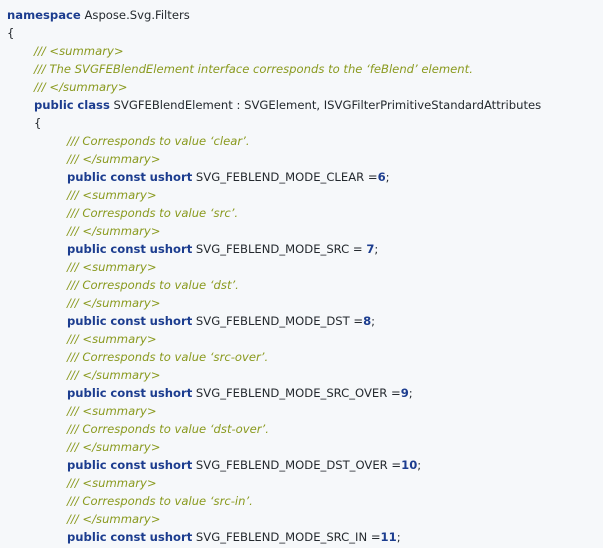 Image resolution: width=603 pixels, height=548 pixels. What do you see at coordinates (301, 501) in the screenshot?
I see `code-line: /// Corresponds to value ‘src-in’.` at bounding box center [301, 501].